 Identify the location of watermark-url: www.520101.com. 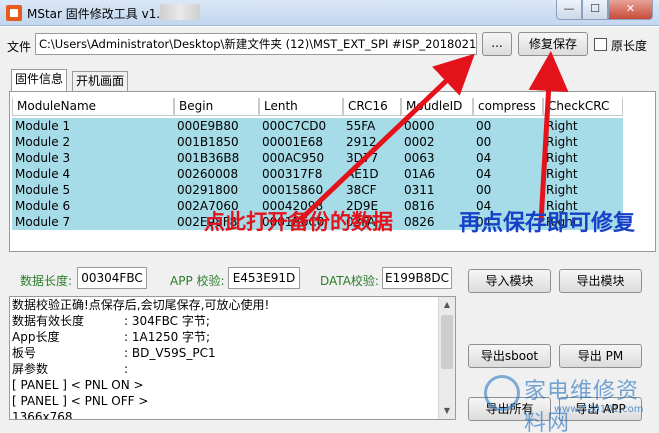
(599, 409).